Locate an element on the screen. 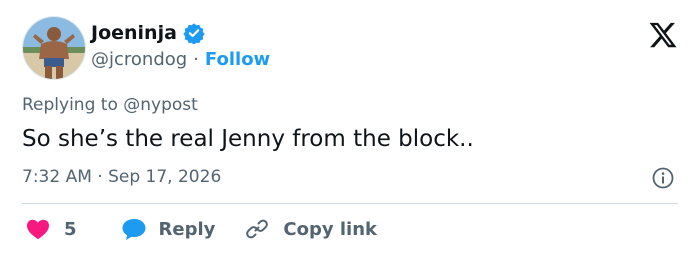  follow-button: Follow is located at coordinates (237, 60).